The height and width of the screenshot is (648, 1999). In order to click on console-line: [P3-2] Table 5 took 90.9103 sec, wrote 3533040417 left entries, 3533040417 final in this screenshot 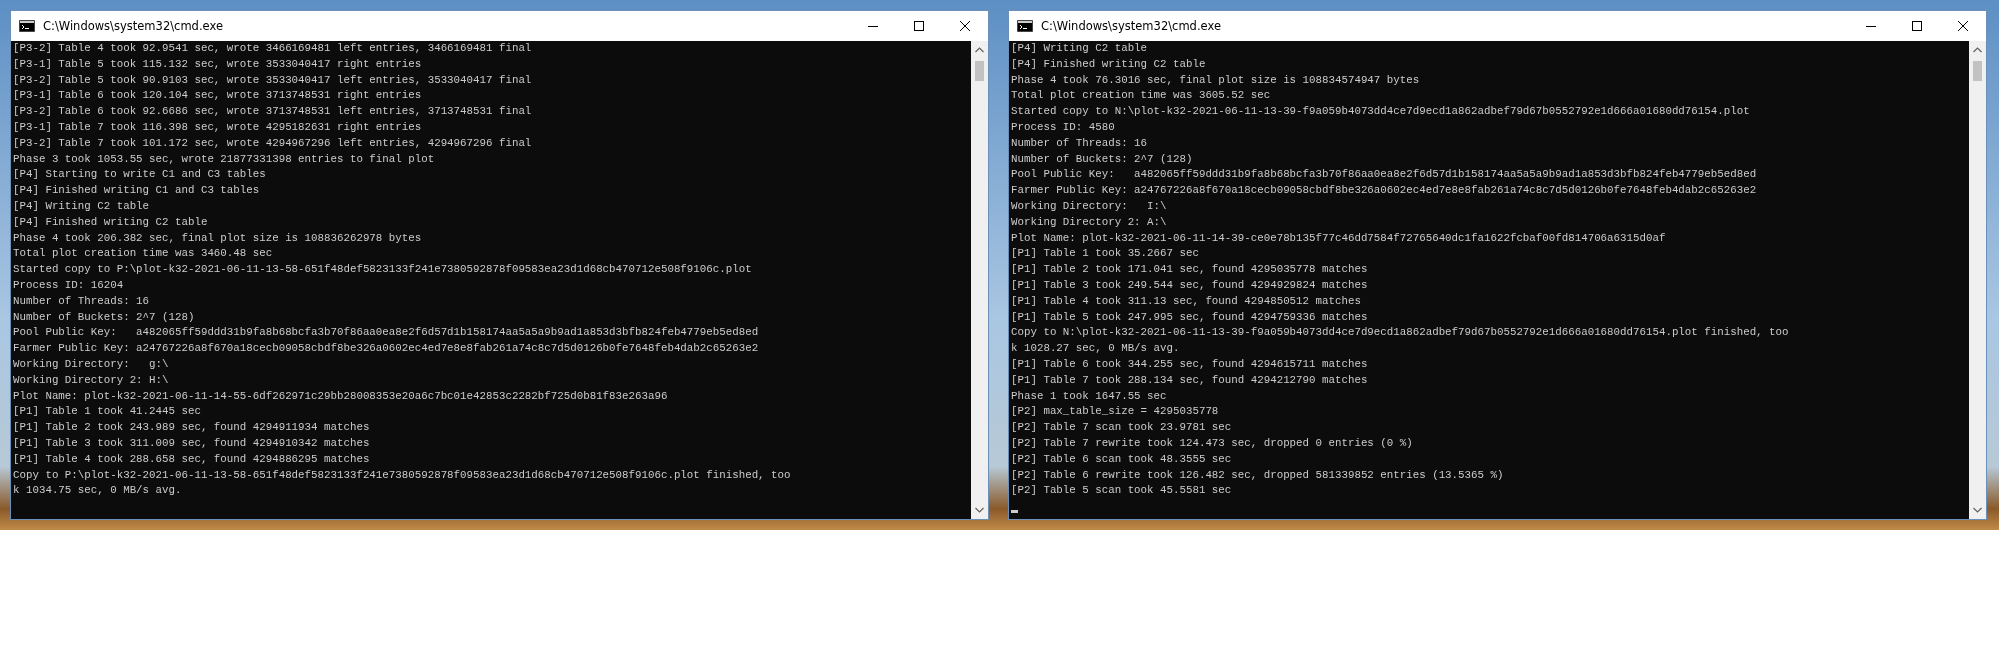, I will do `click(273, 80)`.